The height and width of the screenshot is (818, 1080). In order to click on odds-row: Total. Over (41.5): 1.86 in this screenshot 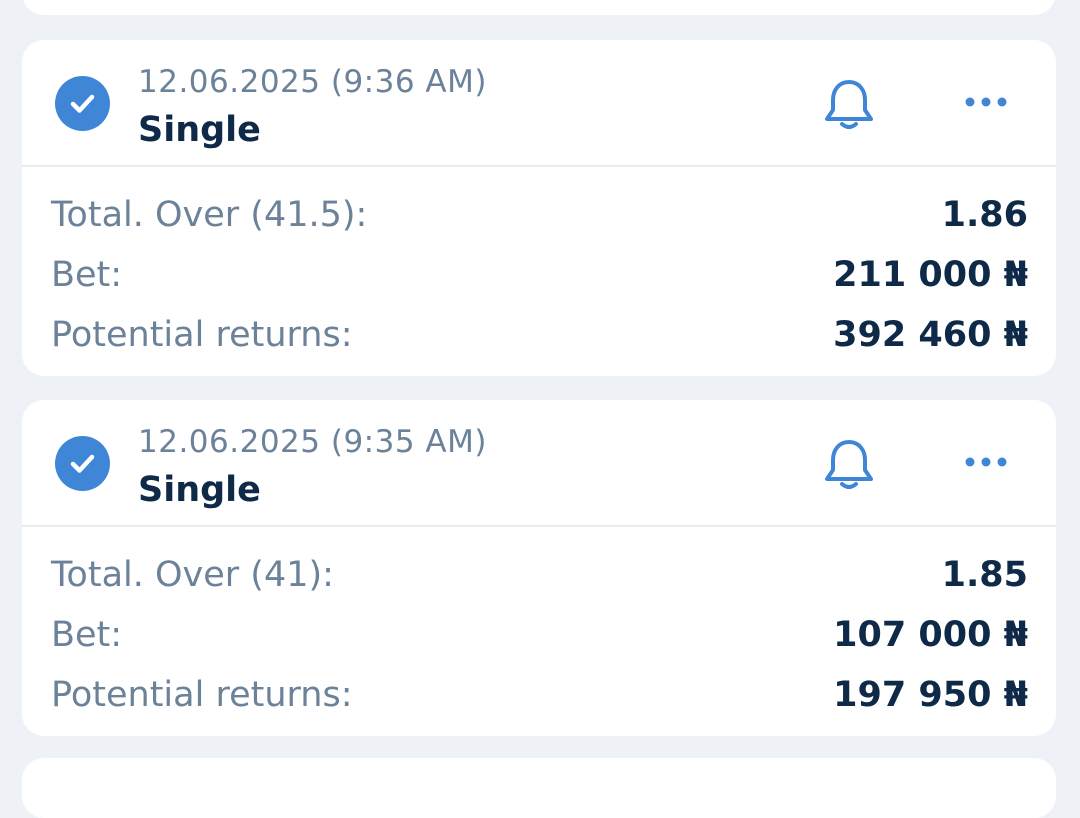, I will do `click(539, 225)`.